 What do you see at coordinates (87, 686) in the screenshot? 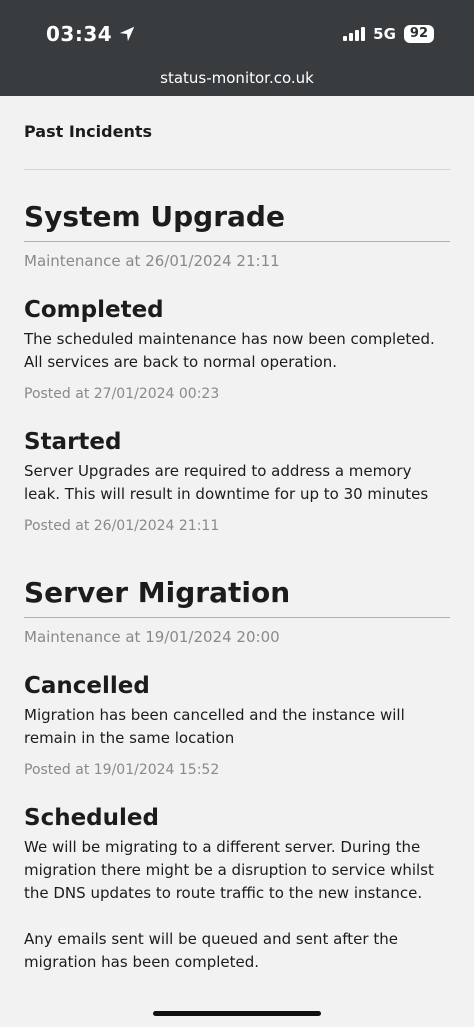
I see `update-status: Cancelled` at bounding box center [87, 686].